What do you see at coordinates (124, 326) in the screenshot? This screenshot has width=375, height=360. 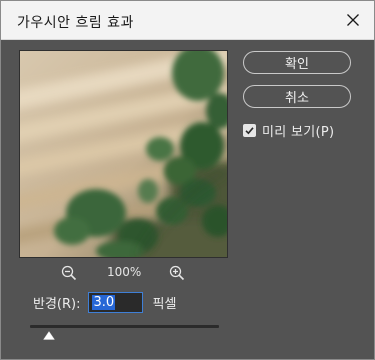 I see `radius-slider-track` at bounding box center [124, 326].